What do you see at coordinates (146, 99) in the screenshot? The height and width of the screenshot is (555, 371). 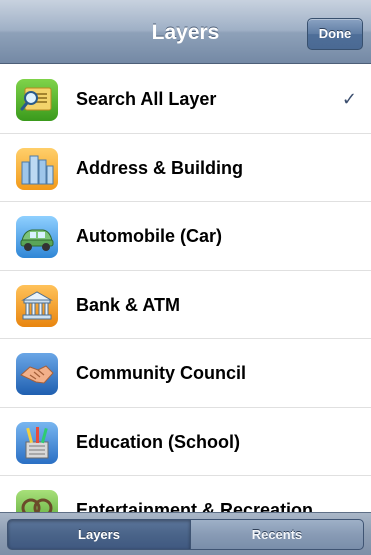 I see `list-item-label: Search All Layer` at bounding box center [146, 99].